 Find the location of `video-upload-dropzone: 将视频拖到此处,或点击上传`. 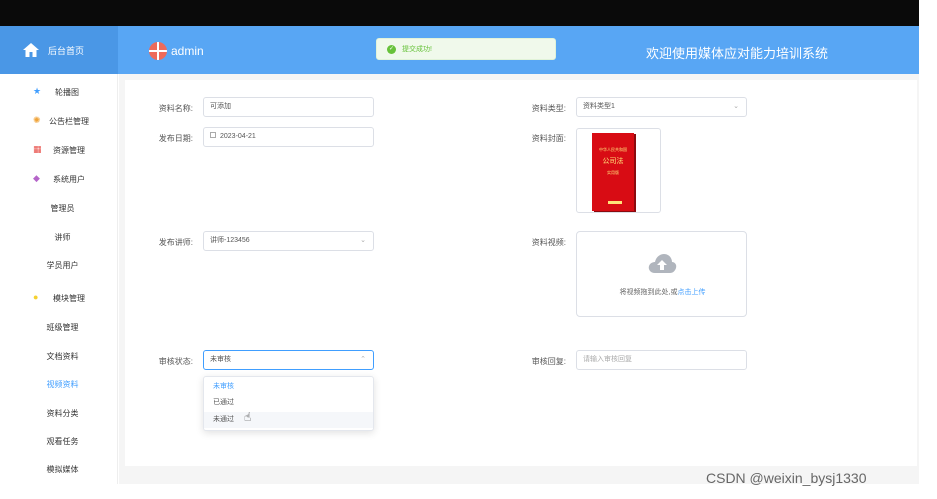

video-upload-dropzone: 将视频拖到此处,或点击上传 is located at coordinates (661, 274).